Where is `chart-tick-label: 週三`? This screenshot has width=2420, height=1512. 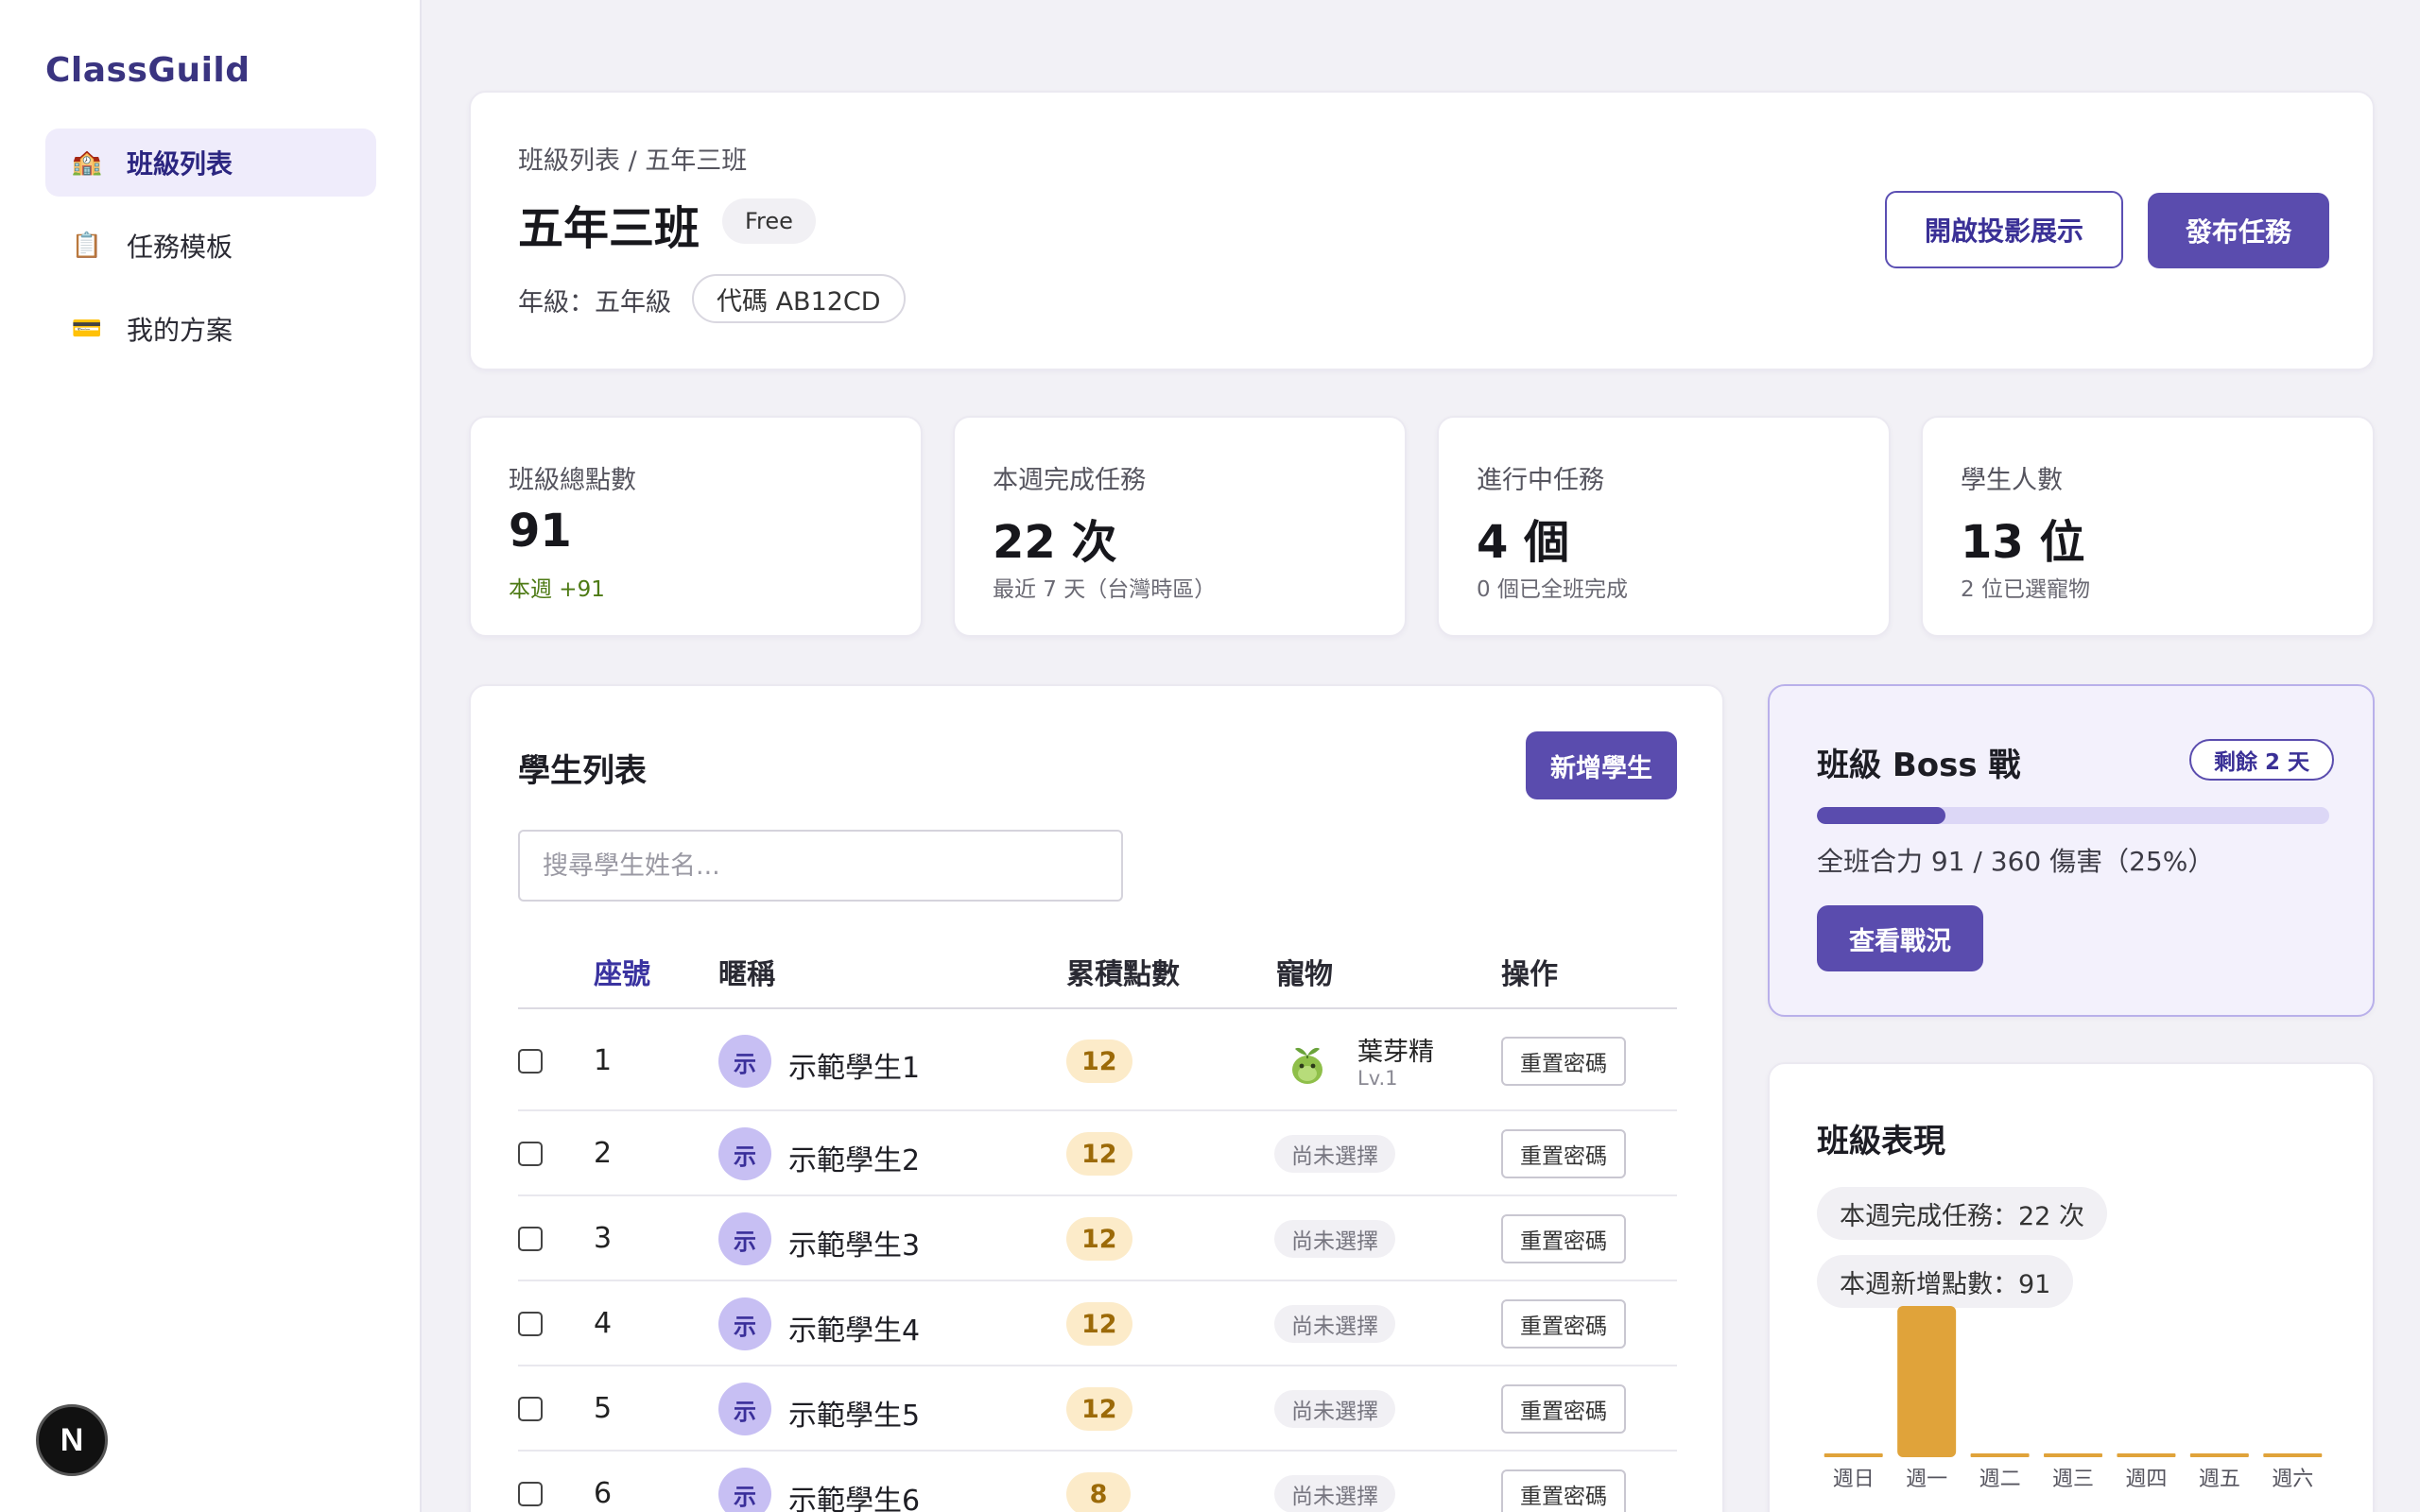 chart-tick-label: 週三 is located at coordinates (2073, 1479).